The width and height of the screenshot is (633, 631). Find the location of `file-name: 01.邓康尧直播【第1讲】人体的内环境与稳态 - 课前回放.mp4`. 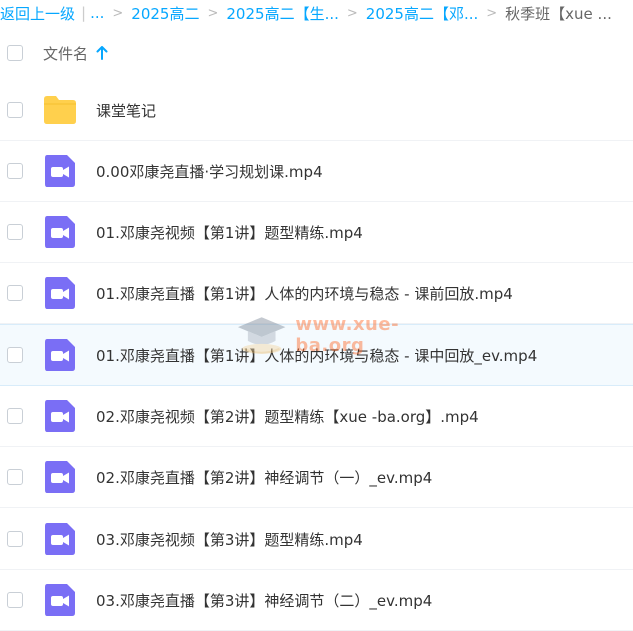

file-name: 01.邓康尧直播【第1讲】人体的内环境与稳态 - 课前回放.mp4 is located at coordinates (304, 293).